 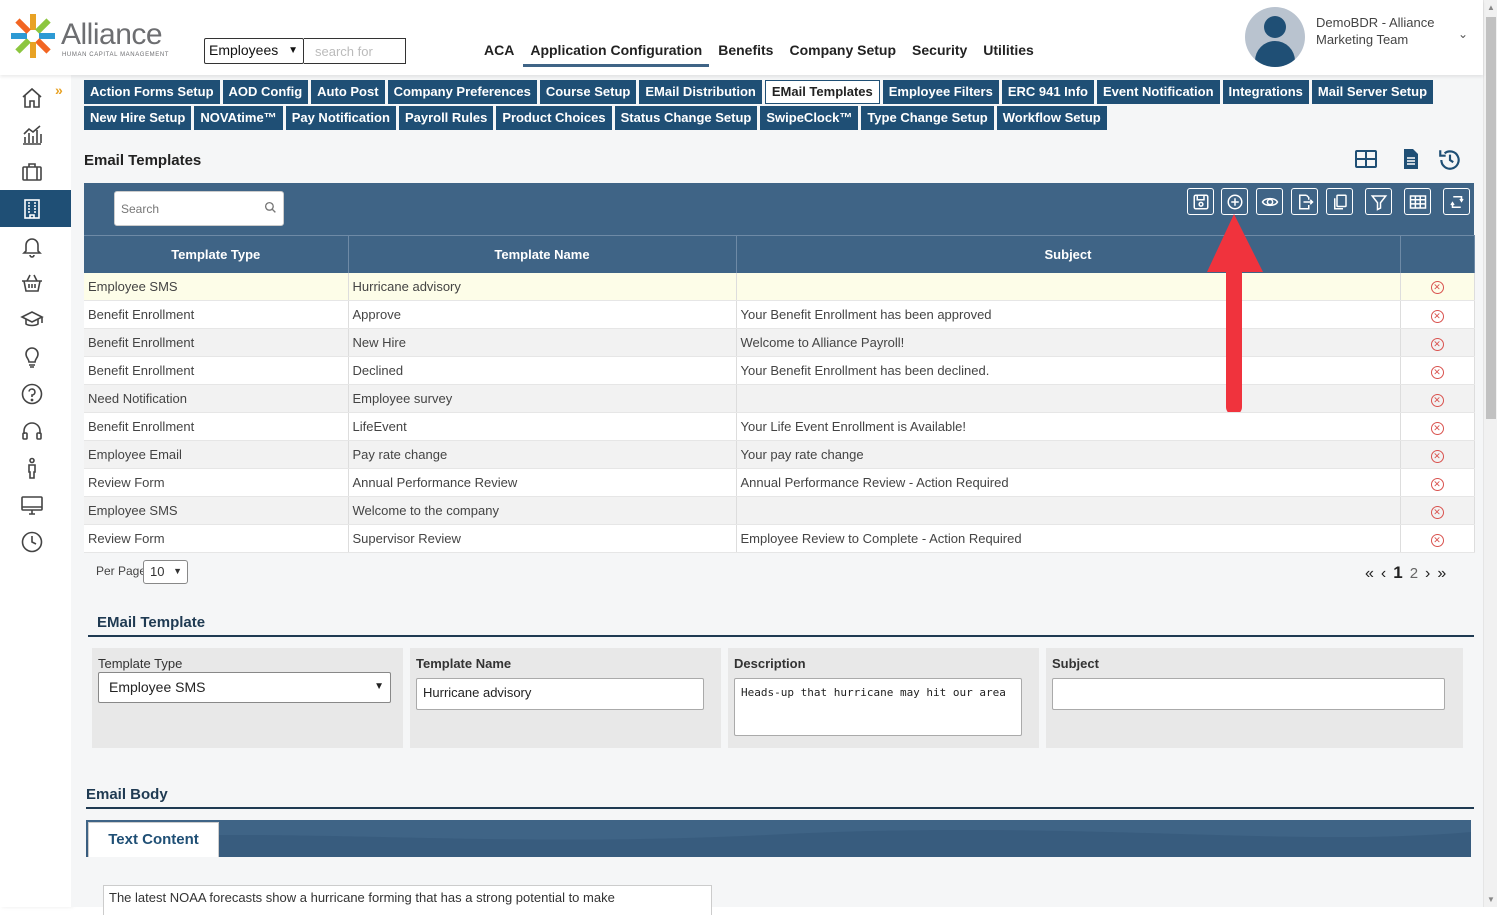 What do you see at coordinates (588, 92) in the screenshot?
I see `tab-course-setup: Course Setup` at bounding box center [588, 92].